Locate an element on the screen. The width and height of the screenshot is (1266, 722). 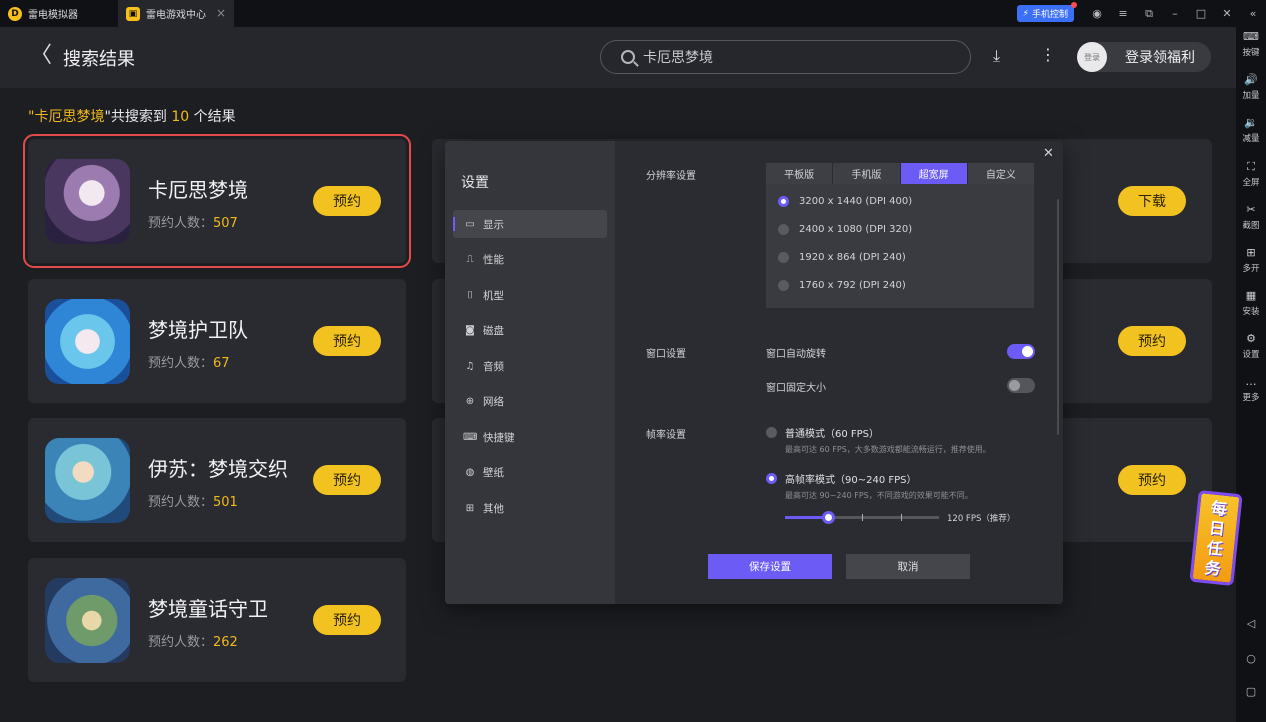
phone-control-button: ⚡ 手机控制 is located at coordinates (1046, 12).